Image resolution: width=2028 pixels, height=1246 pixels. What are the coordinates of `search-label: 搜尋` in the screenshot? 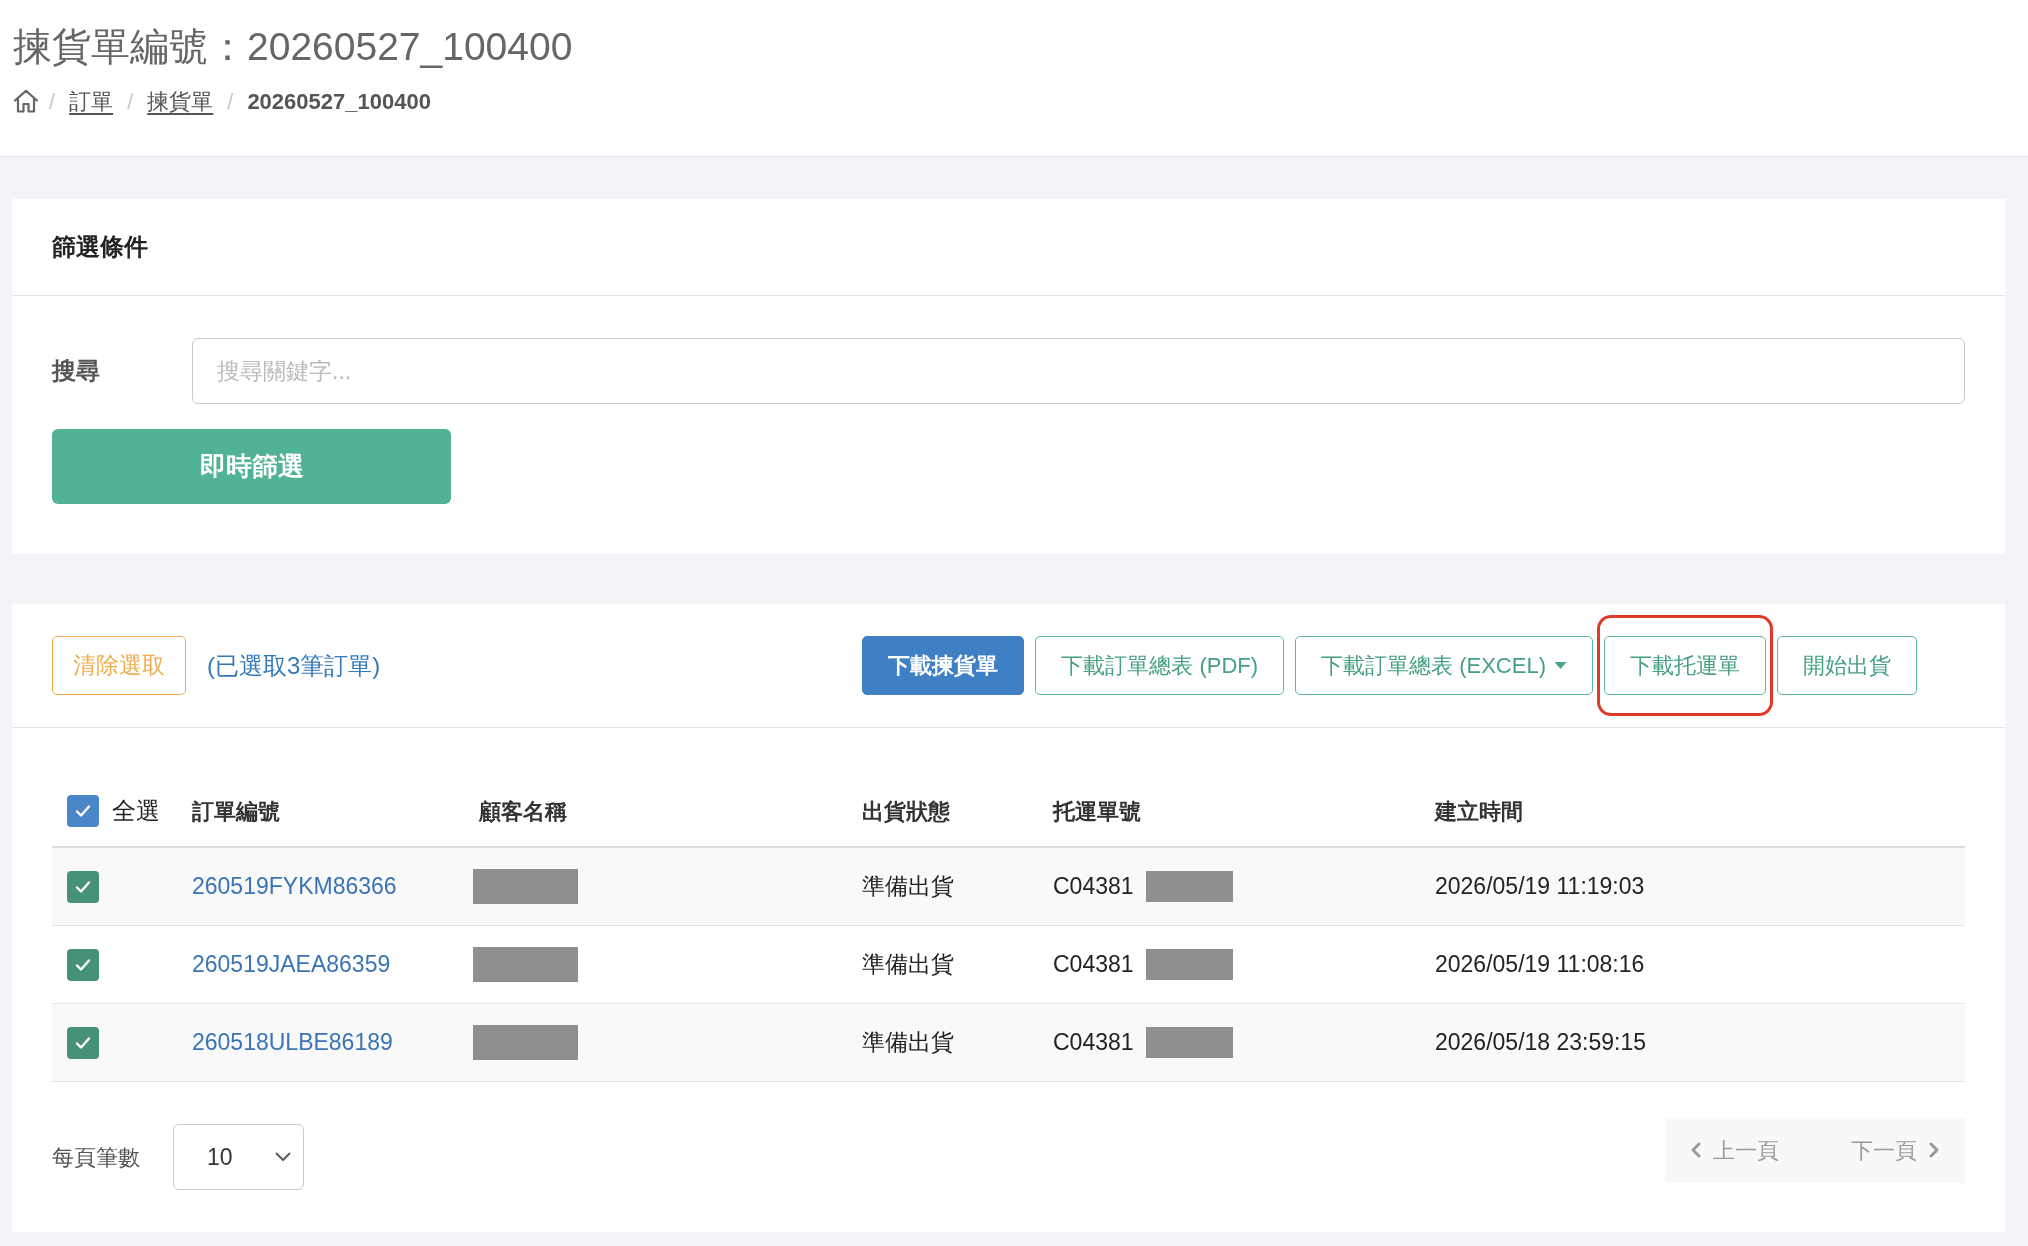 It's located at (76, 371).